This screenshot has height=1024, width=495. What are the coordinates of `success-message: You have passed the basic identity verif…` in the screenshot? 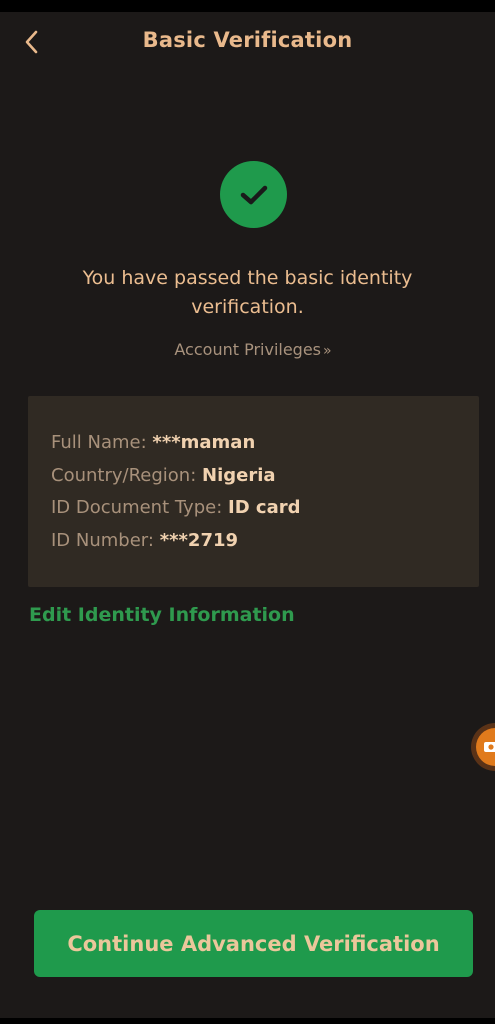 It's located at (247, 292).